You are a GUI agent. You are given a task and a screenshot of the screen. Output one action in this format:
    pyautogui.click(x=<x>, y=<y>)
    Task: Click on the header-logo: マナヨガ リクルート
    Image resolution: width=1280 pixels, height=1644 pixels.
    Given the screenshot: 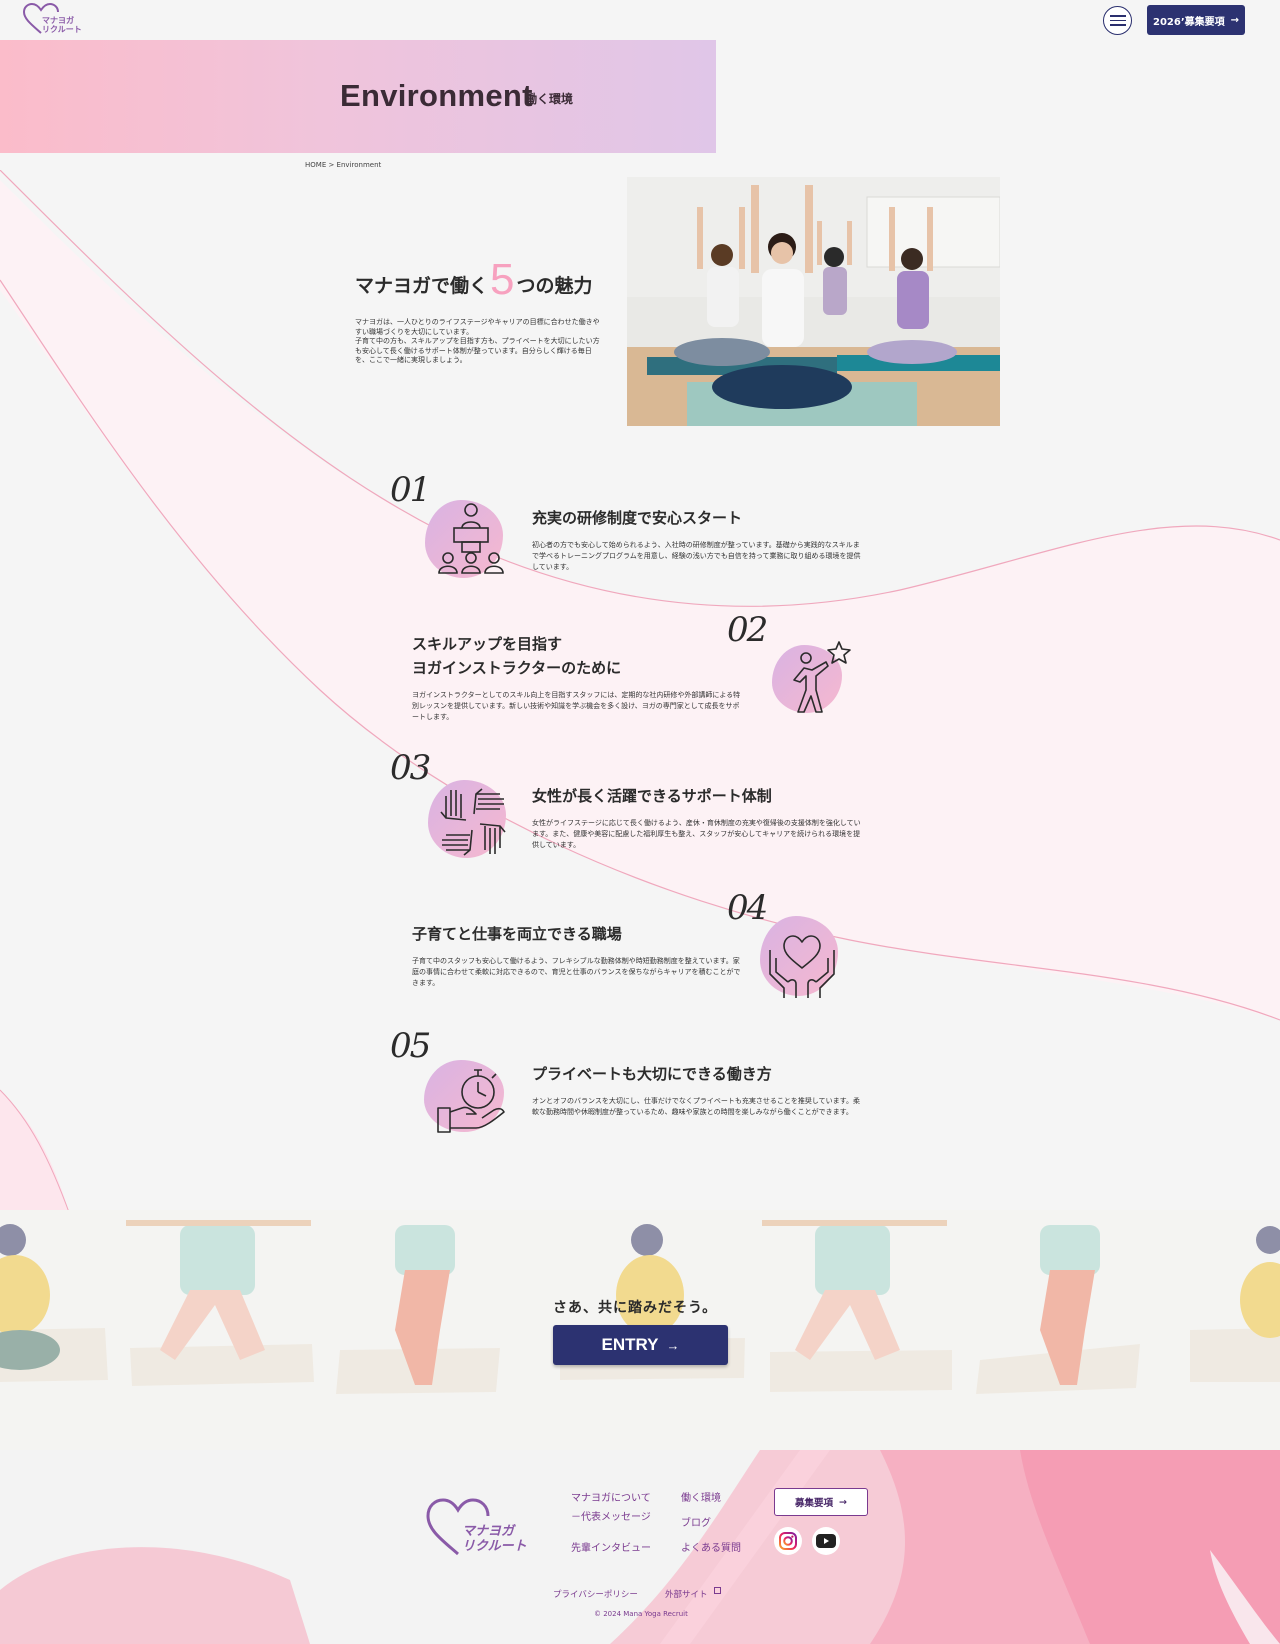 What is the action you would take?
    pyautogui.click(x=52, y=20)
    